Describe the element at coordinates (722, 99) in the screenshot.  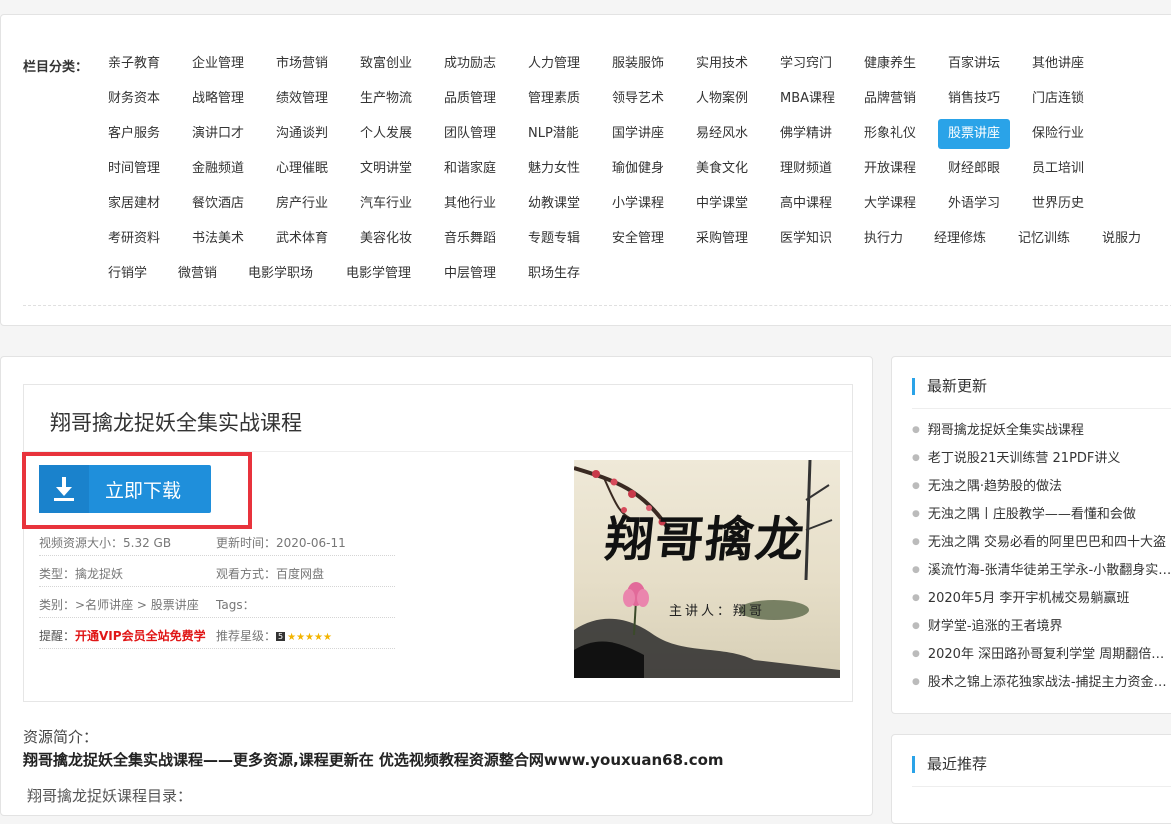
I see `category-item: 人物案例` at that location.